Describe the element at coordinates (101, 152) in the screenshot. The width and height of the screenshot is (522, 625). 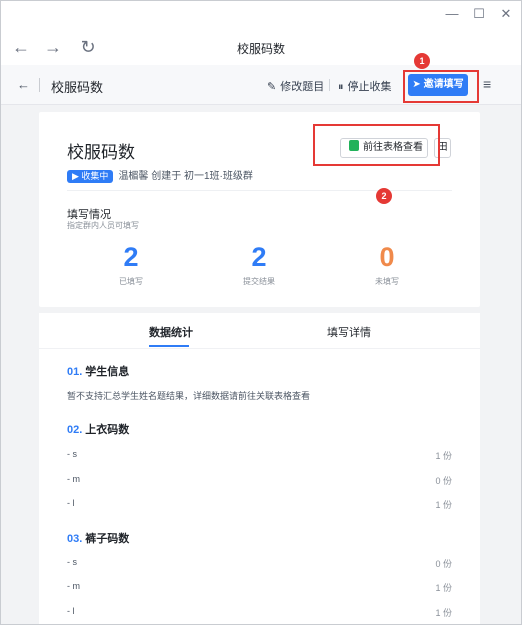
I see `form-title: 校服码数` at that location.